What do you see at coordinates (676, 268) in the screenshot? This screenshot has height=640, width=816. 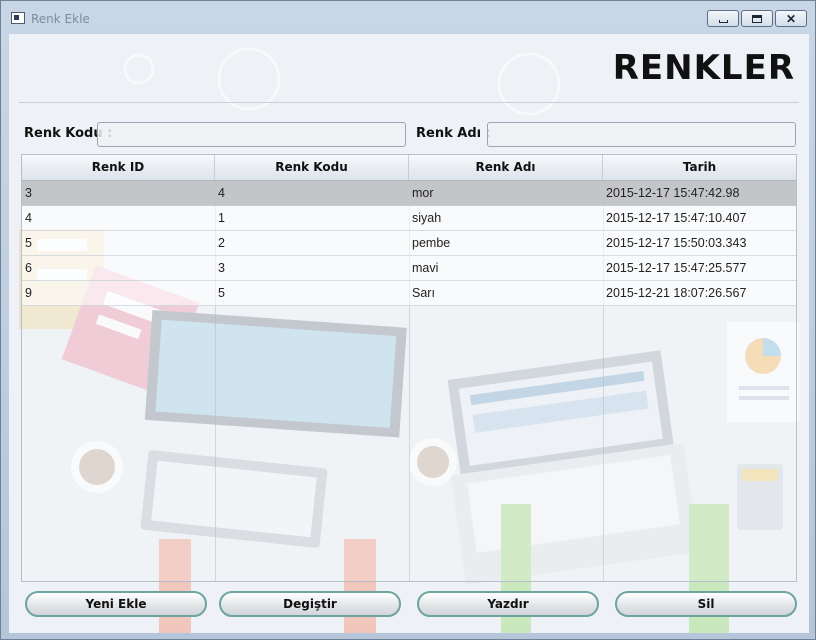 I see `cell-tarih: 2015-12-17 15:47:25.577` at bounding box center [676, 268].